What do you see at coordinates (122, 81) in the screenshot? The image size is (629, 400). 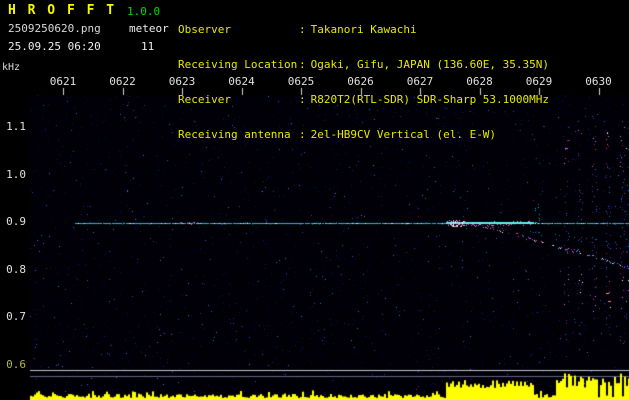 I see `time-tick-label: 0622` at bounding box center [122, 81].